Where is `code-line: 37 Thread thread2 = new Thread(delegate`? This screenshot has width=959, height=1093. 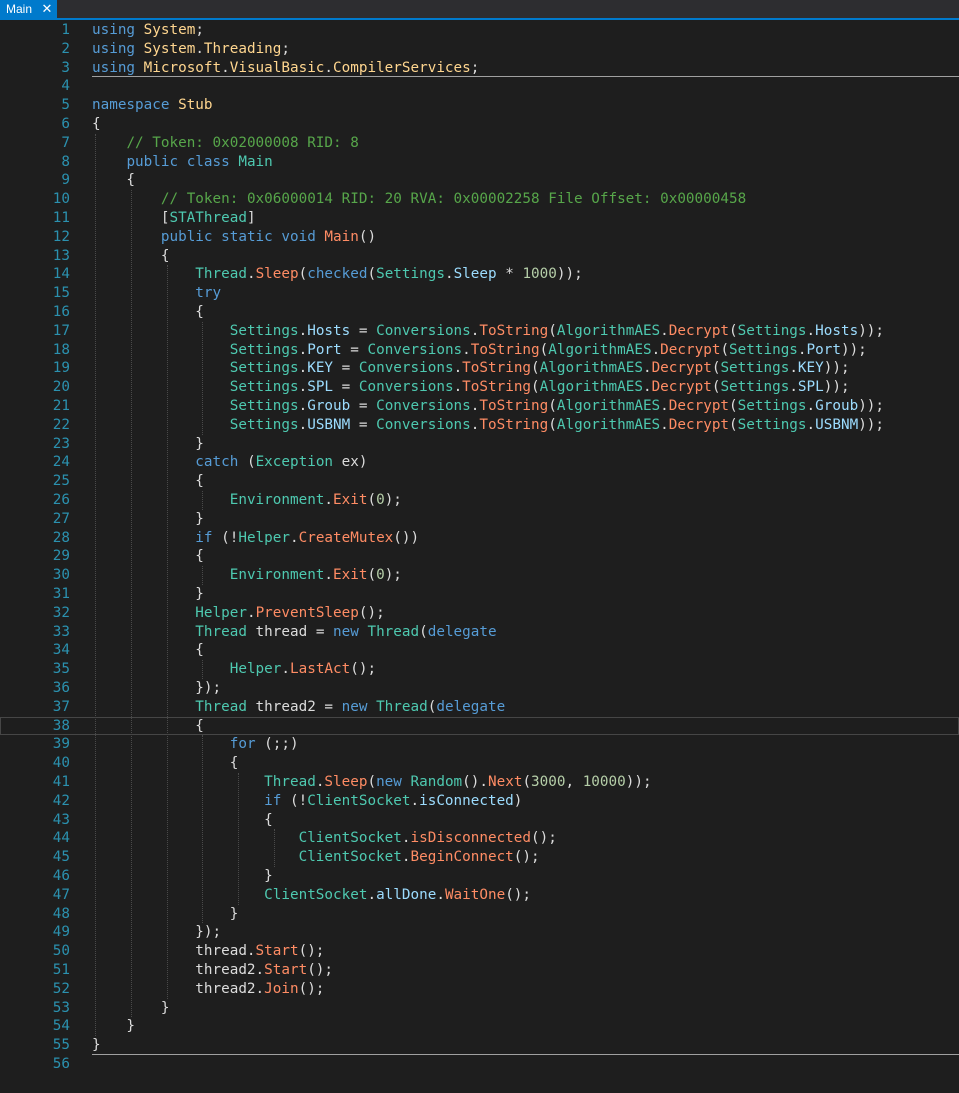
code-line: 37 Thread thread2 = new Thread(delegate is located at coordinates (479, 707).